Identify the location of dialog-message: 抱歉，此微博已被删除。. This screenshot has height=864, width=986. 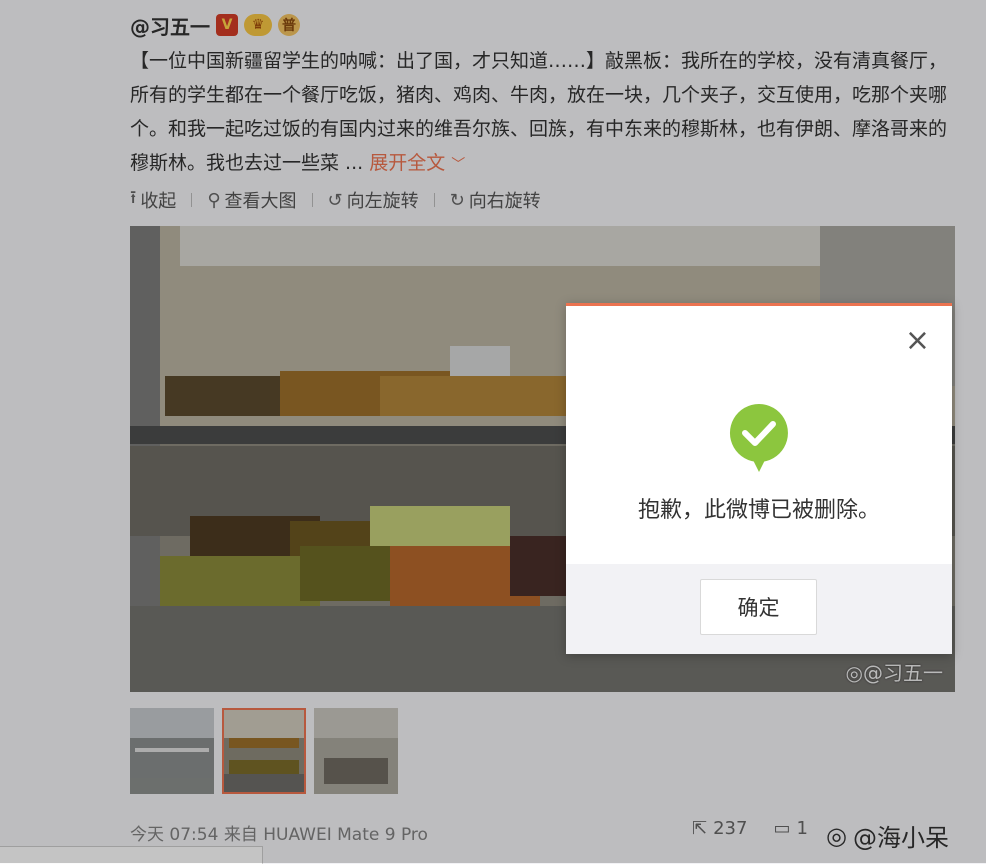
(758, 510).